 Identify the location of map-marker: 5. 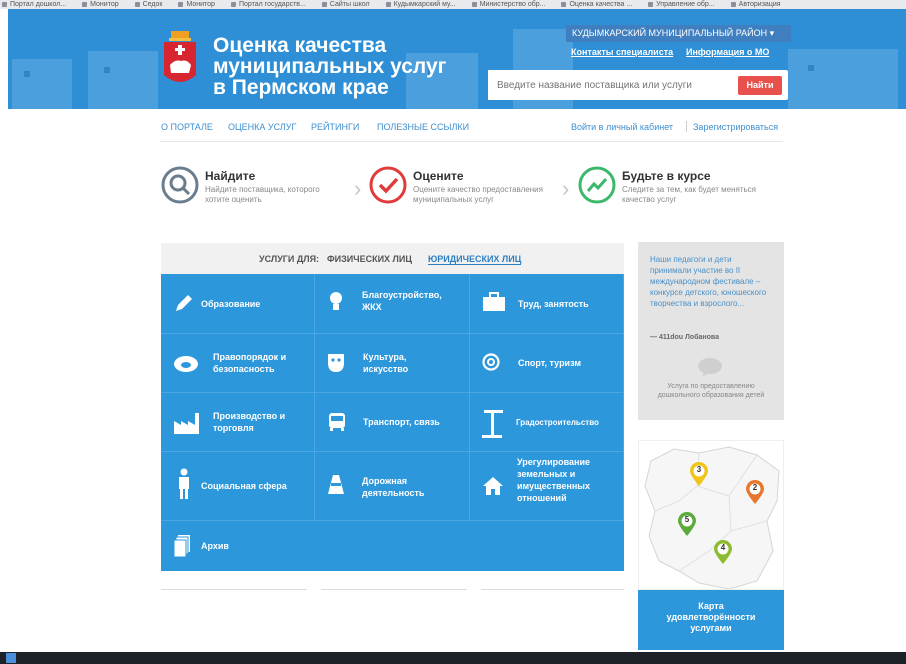
(687, 524).